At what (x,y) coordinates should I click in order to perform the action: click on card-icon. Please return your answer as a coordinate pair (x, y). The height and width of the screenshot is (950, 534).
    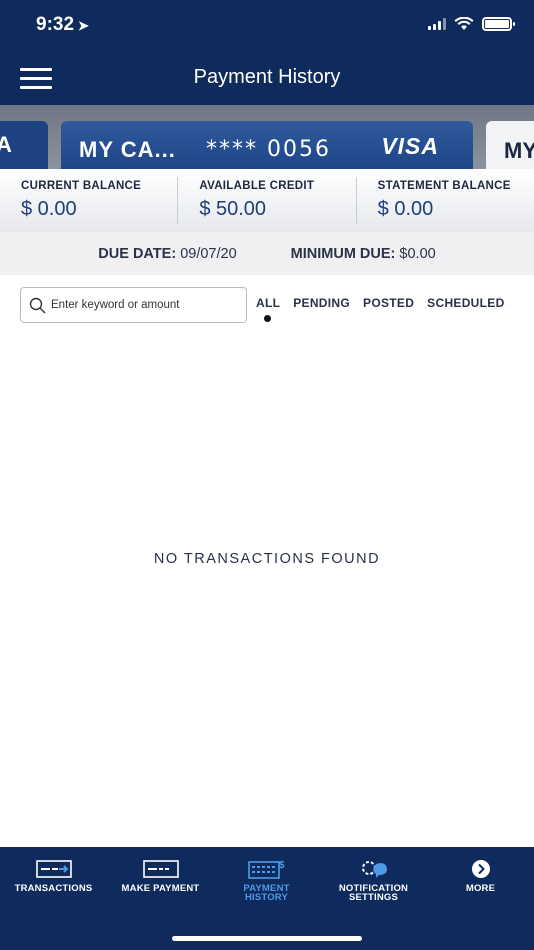
    Looking at the image, I should click on (160, 869).